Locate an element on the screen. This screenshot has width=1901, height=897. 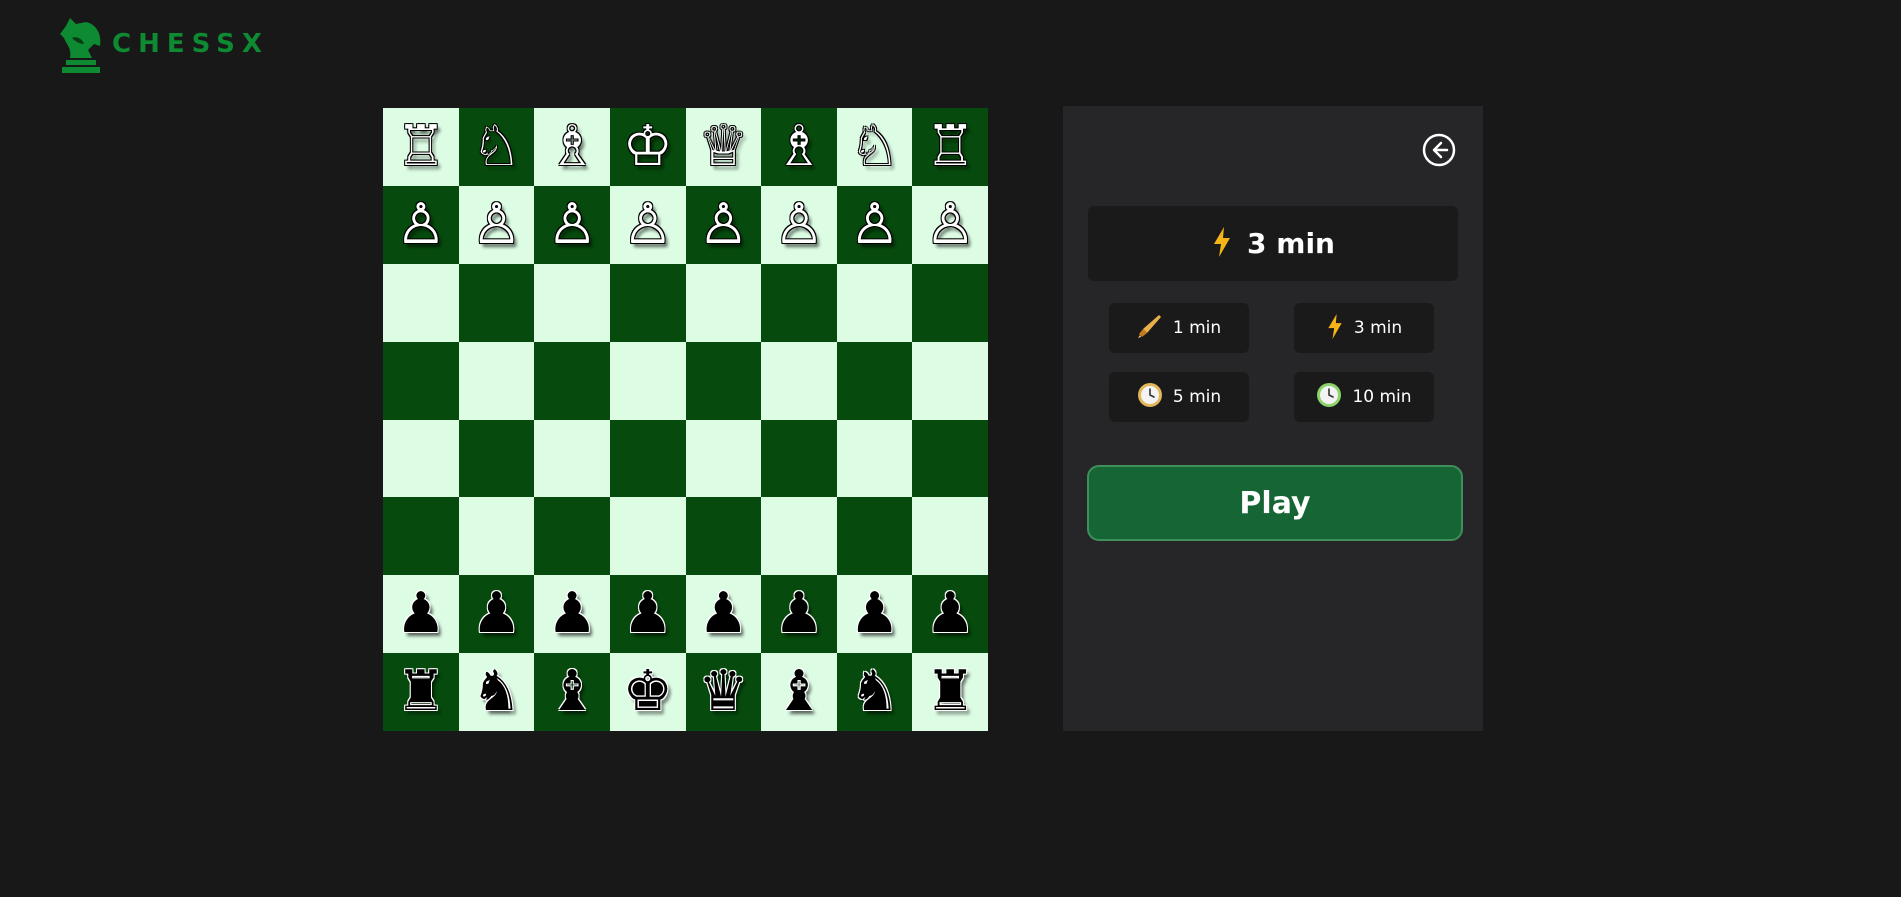
board-square: ♔ is located at coordinates (647, 147).